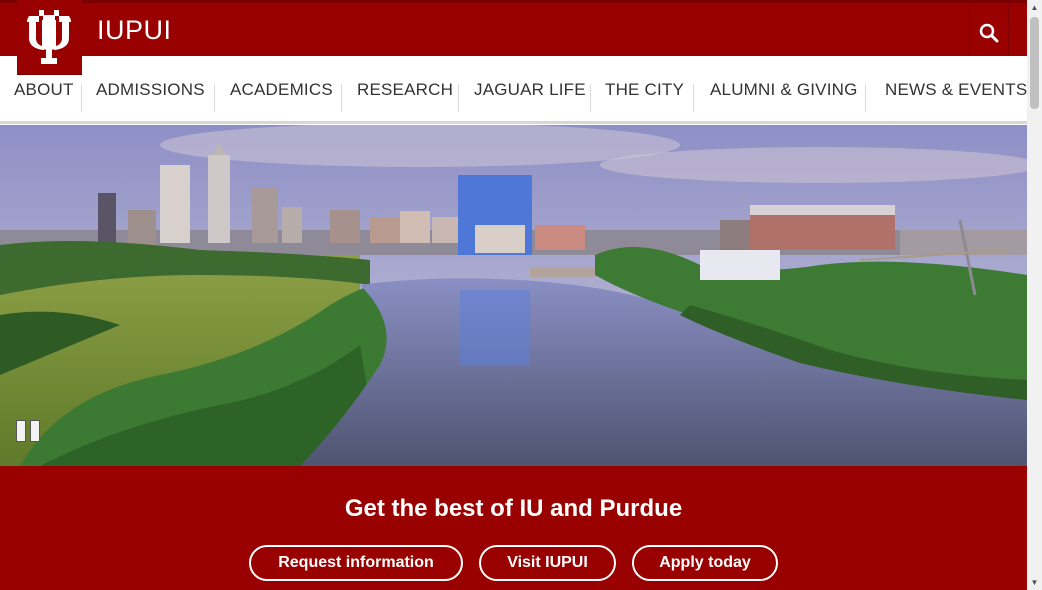 This screenshot has height=590, width=1042. I want to click on search-button, so click(989, 32).